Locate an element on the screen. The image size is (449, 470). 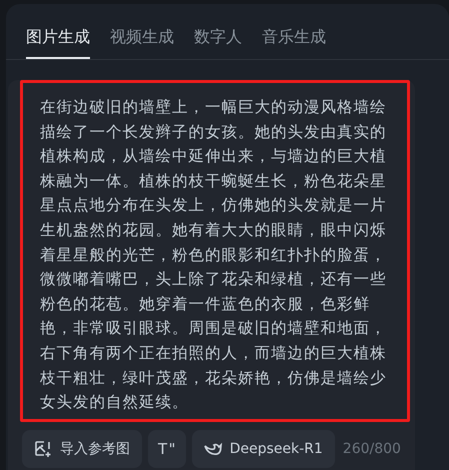
tab: 视频生成 is located at coordinates (142, 31).